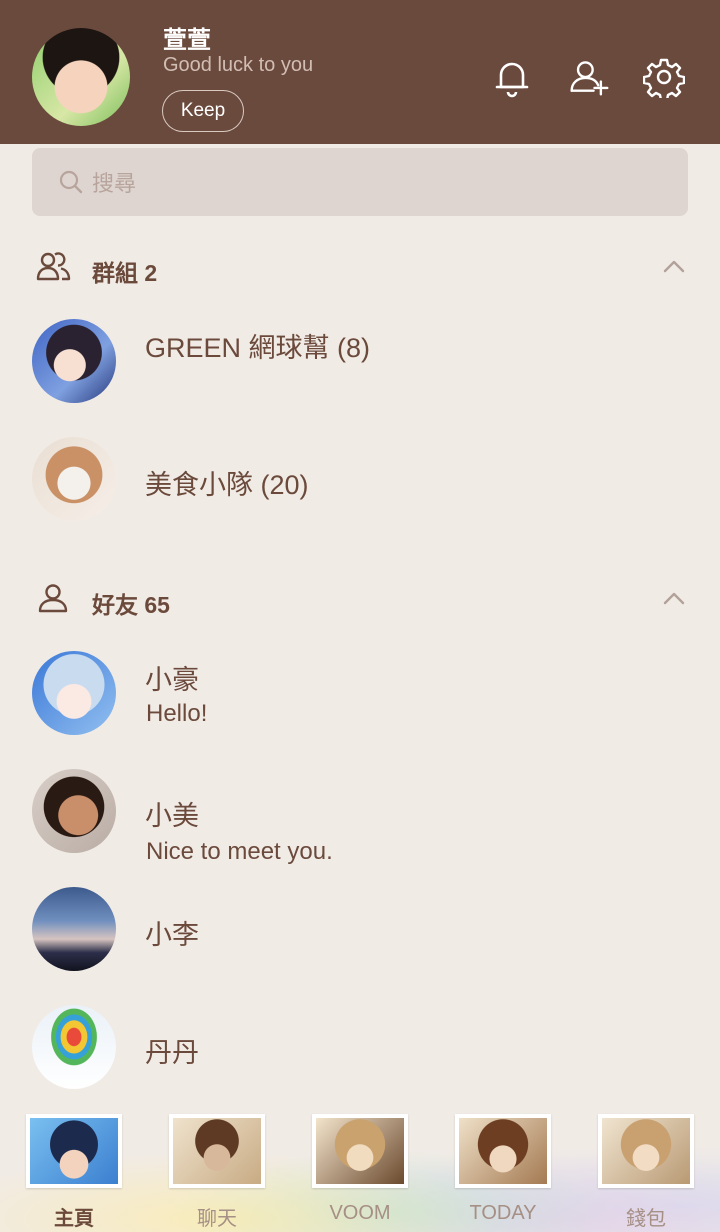 This screenshot has width=720, height=1232. I want to click on search-placeholder: 搜尋, so click(114, 183).